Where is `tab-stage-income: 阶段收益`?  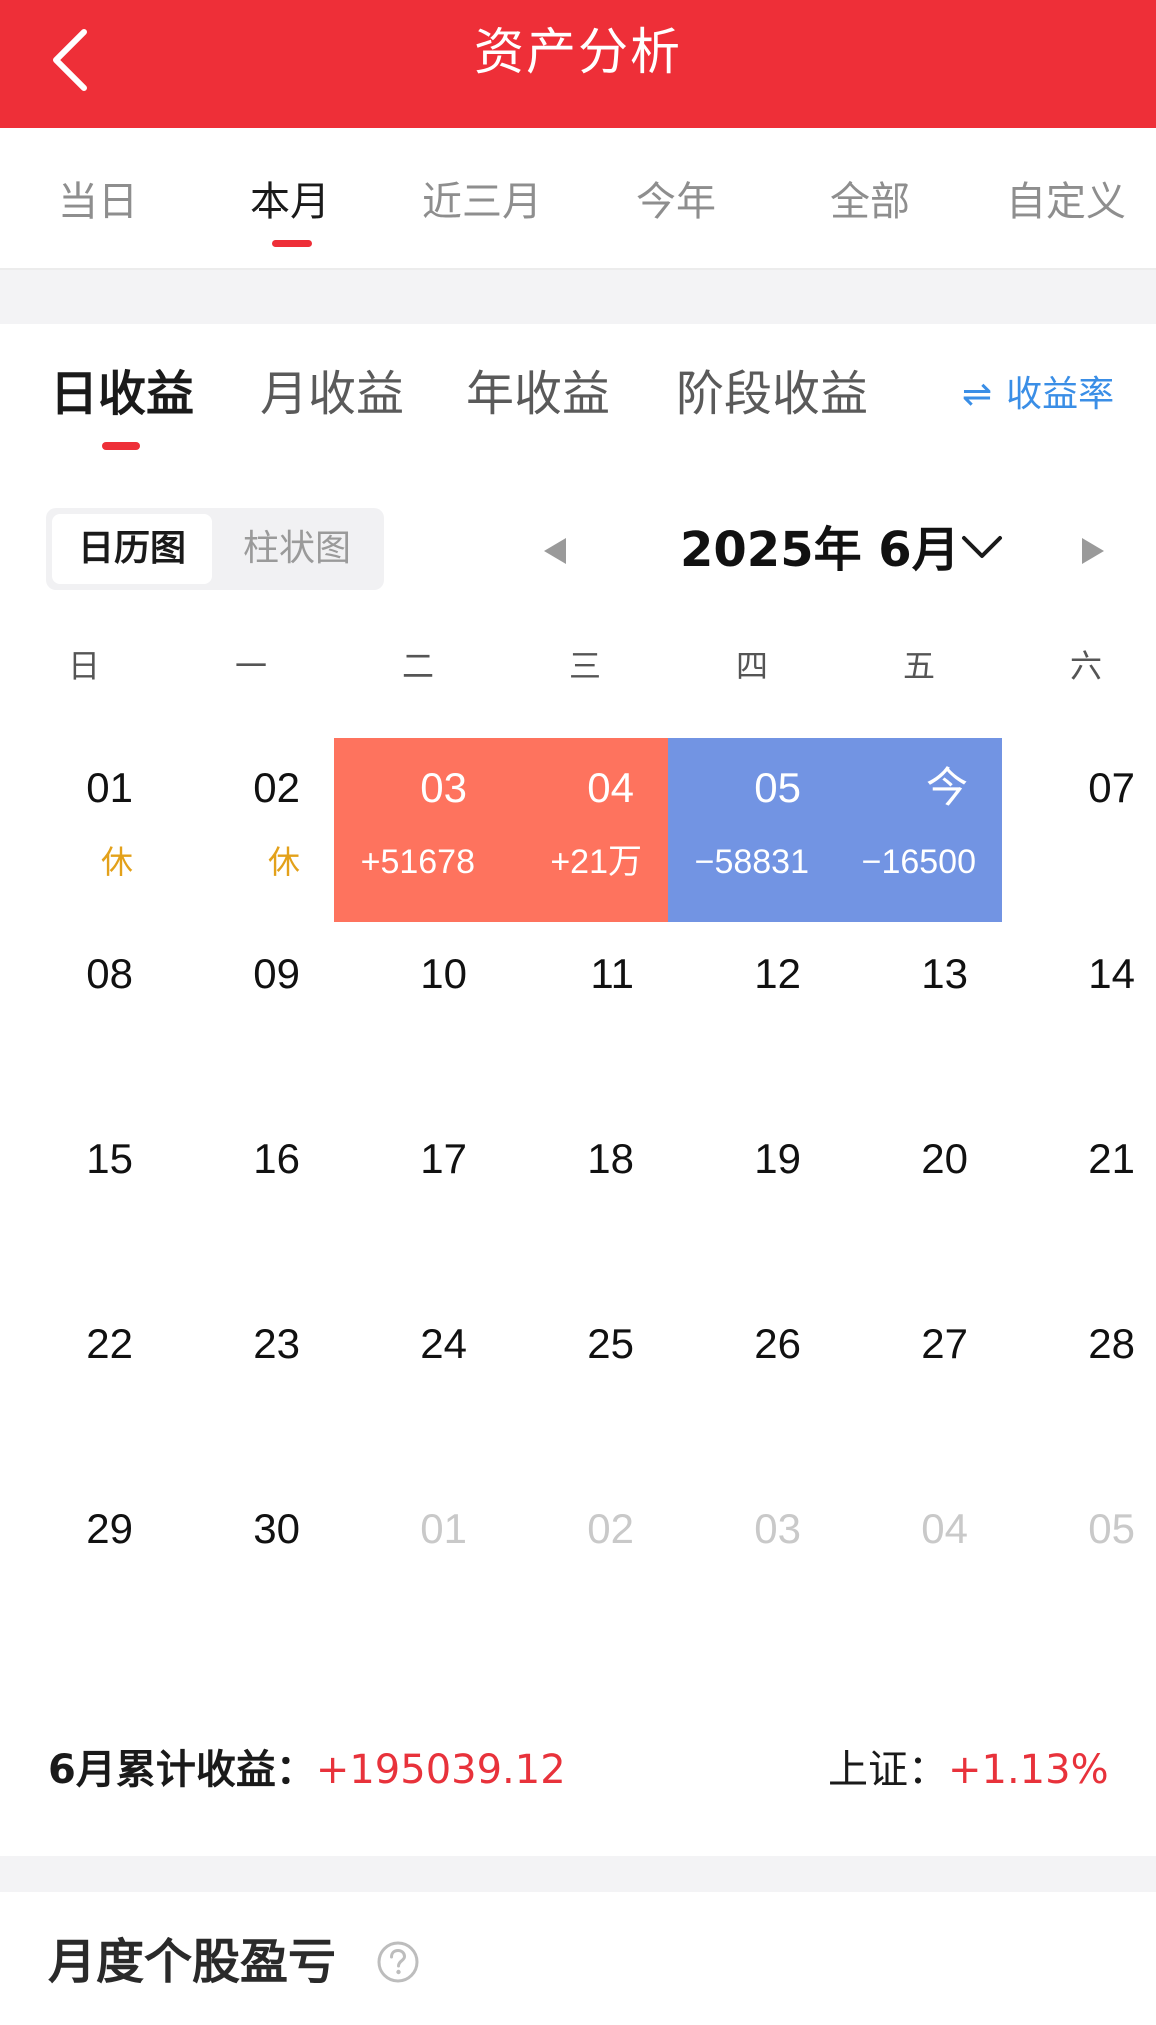 tab-stage-income: 阶段收益 is located at coordinates (772, 394).